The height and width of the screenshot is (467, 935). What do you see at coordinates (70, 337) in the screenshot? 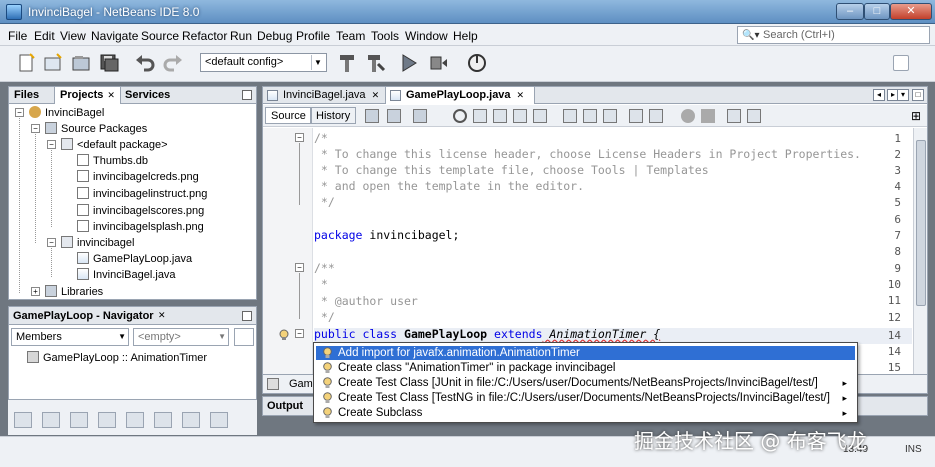
I see `members-dropdown: Members ▼` at bounding box center [70, 337].